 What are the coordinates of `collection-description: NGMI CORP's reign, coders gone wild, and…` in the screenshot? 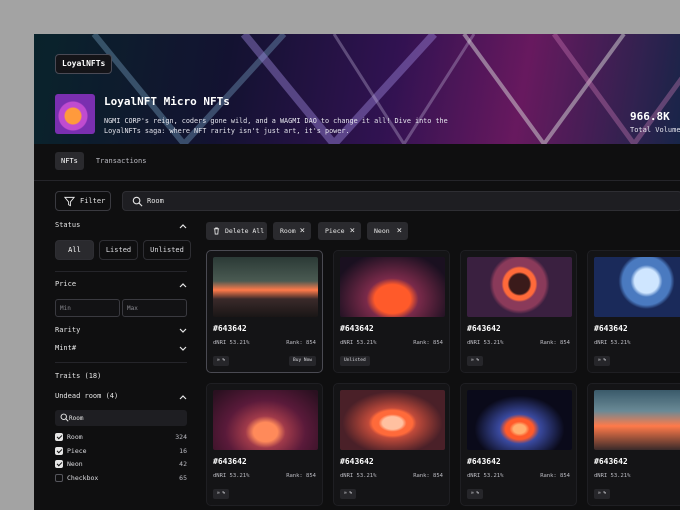 It's located at (276, 126).